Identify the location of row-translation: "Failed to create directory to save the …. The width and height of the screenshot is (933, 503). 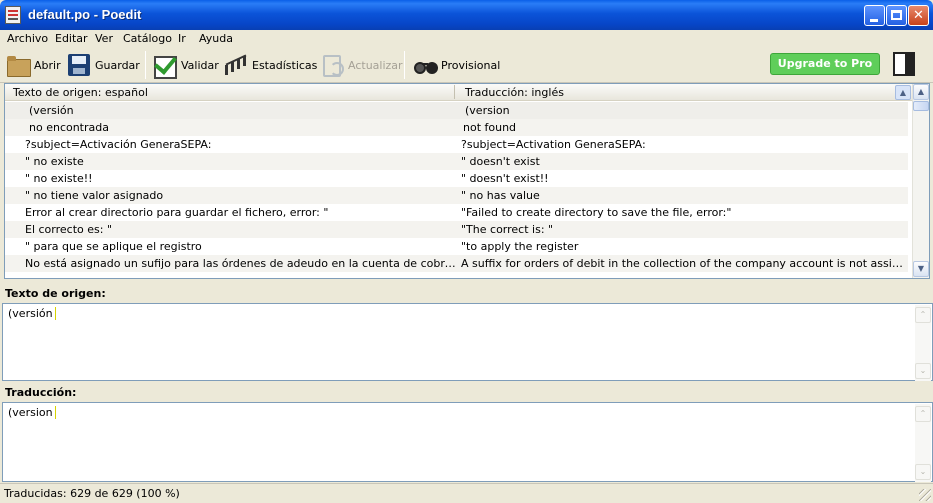
(596, 212).